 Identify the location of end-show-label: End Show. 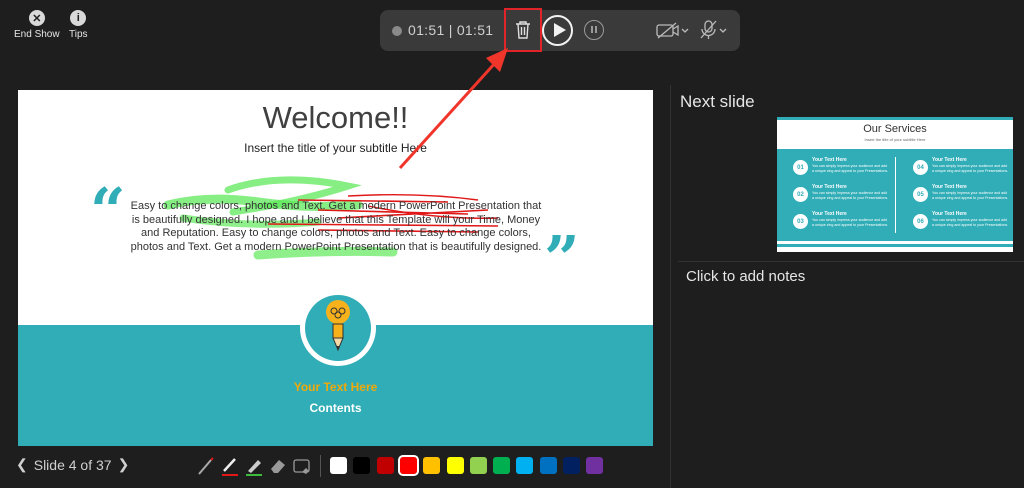
(37, 34).